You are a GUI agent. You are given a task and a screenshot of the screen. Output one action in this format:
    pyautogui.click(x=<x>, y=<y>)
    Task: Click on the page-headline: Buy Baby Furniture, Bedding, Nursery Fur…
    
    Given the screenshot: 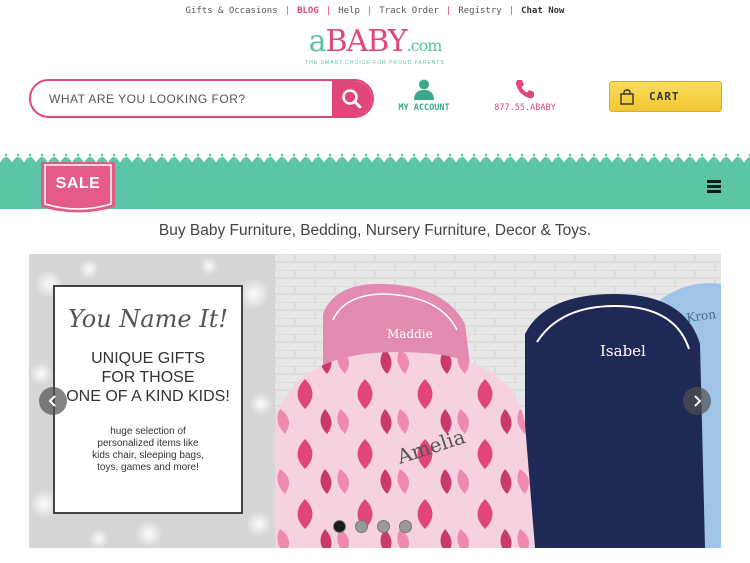 What is the action you would take?
    pyautogui.click(x=375, y=230)
    